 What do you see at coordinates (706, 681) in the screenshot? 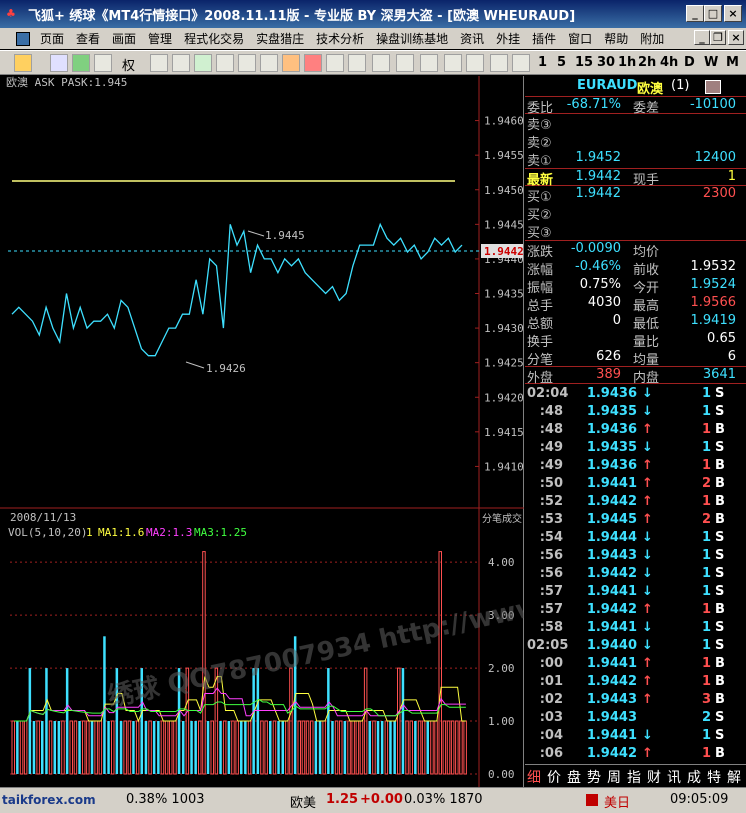
I see `tick-volume: 1` at bounding box center [706, 681].